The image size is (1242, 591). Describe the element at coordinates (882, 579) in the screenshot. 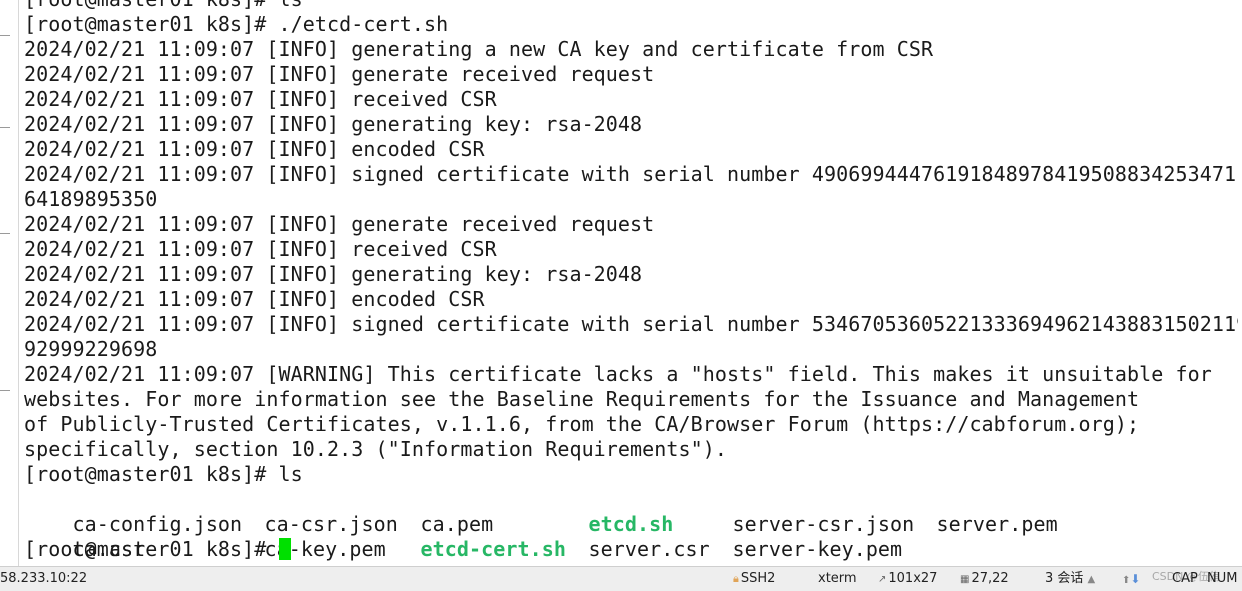

I see `resize-icon: ↗` at that location.